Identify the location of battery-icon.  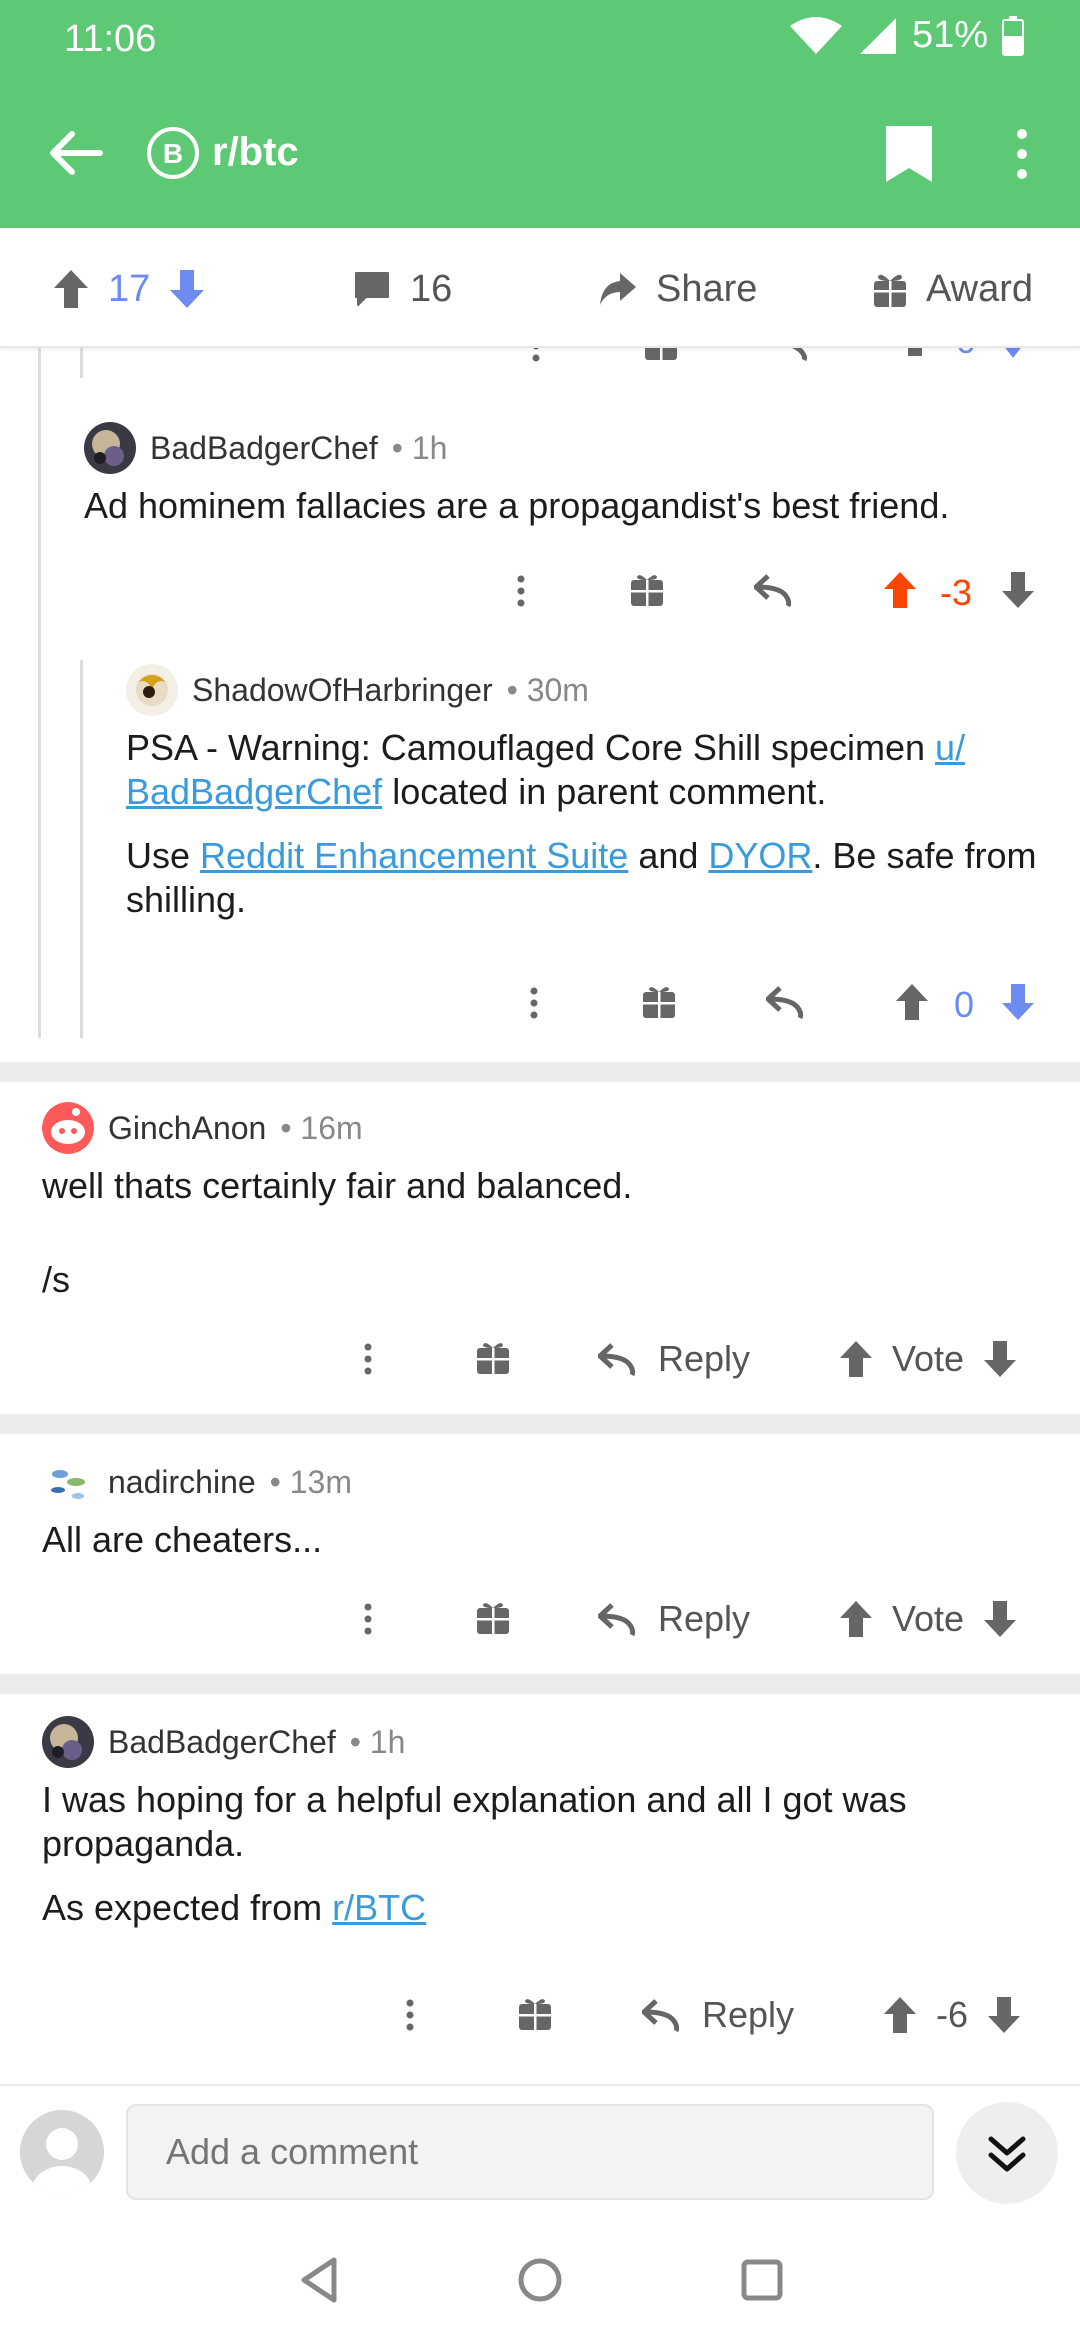
(1013, 35).